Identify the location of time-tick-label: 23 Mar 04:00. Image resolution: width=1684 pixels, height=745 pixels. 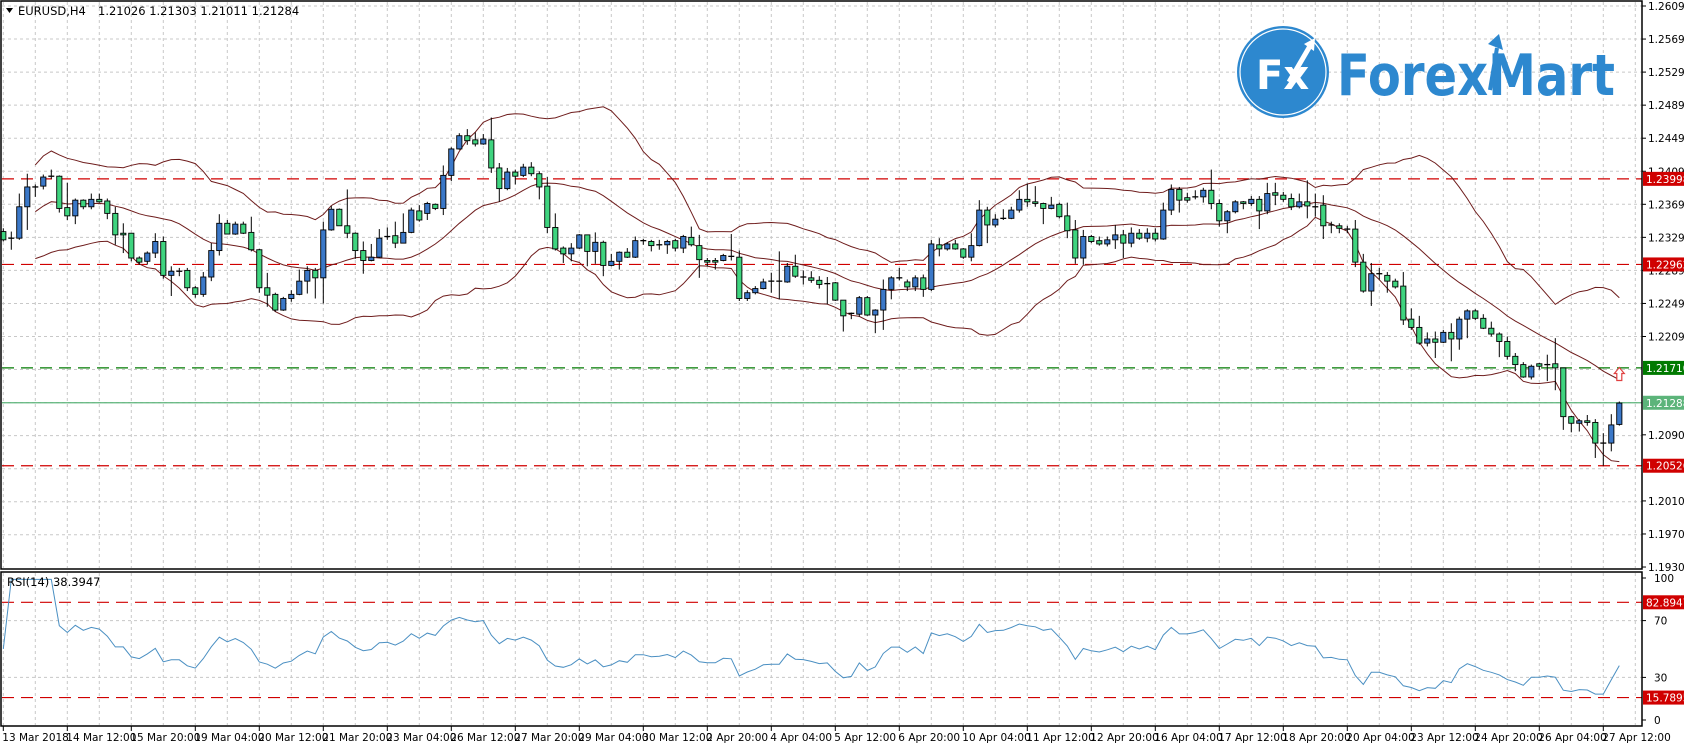
(421, 738).